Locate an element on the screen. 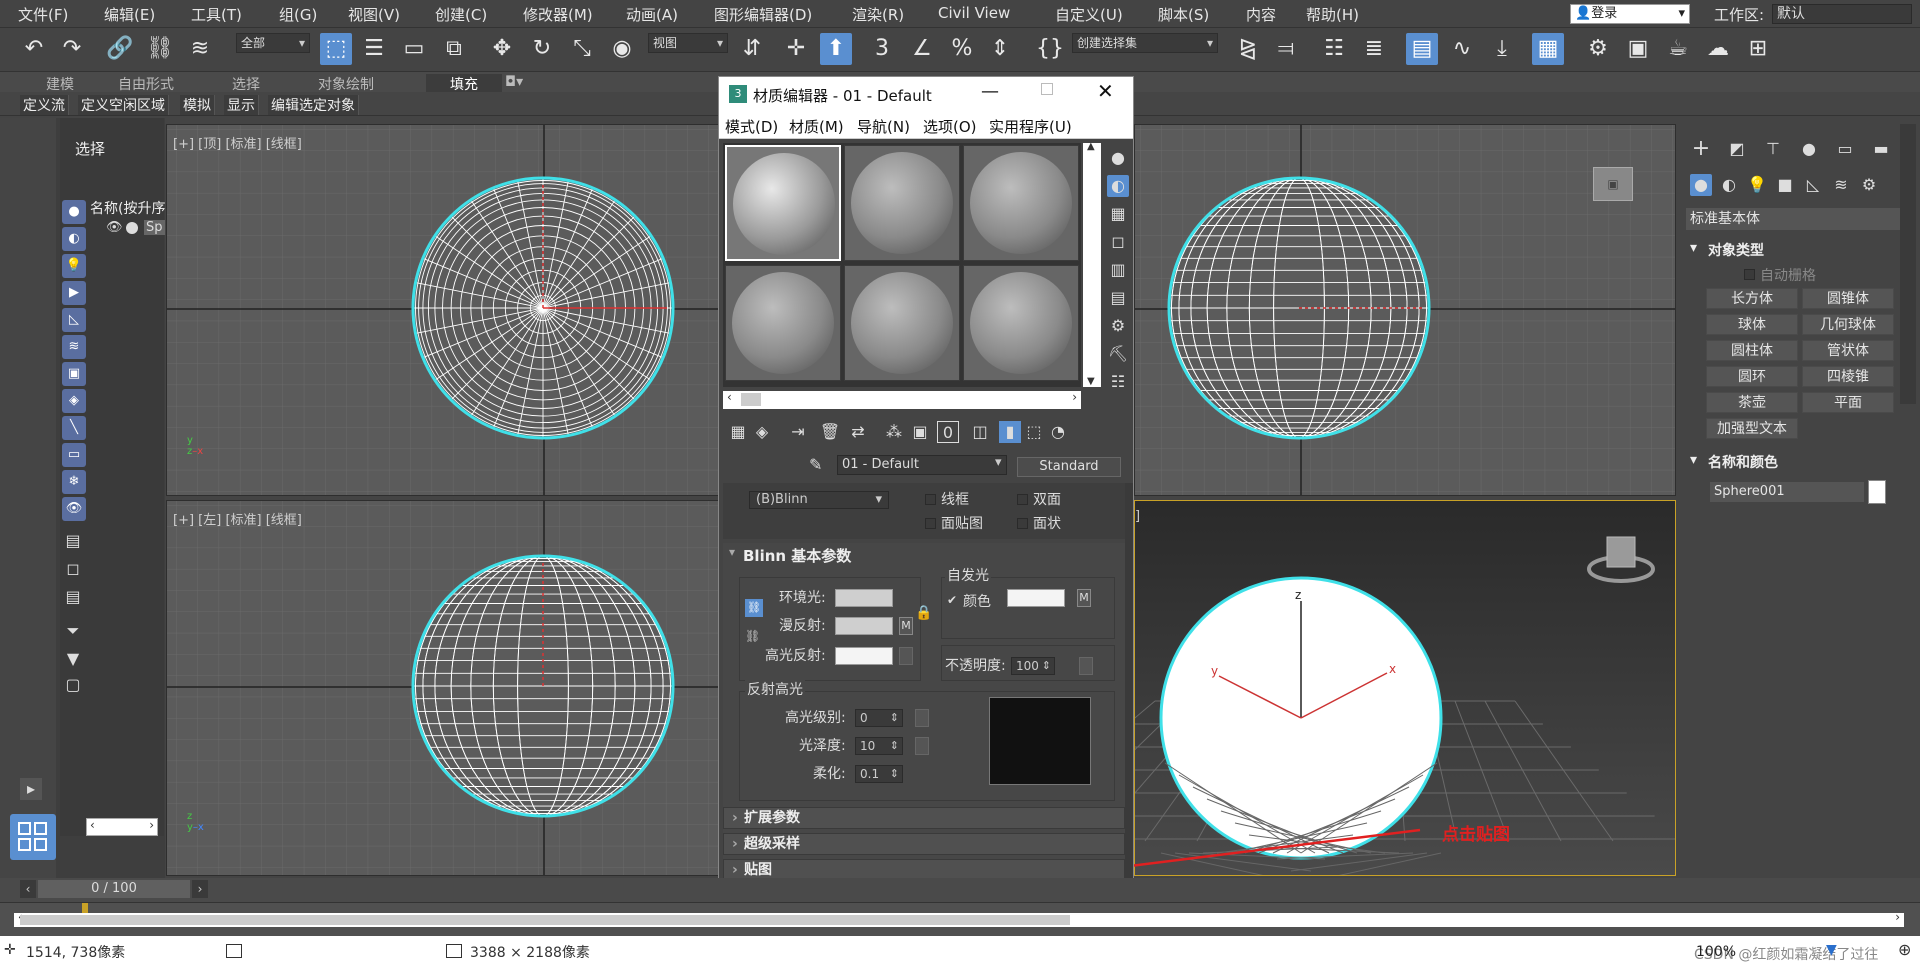 The width and height of the screenshot is (1920, 966). select-object-icon: ⬚ is located at coordinates (336, 49).